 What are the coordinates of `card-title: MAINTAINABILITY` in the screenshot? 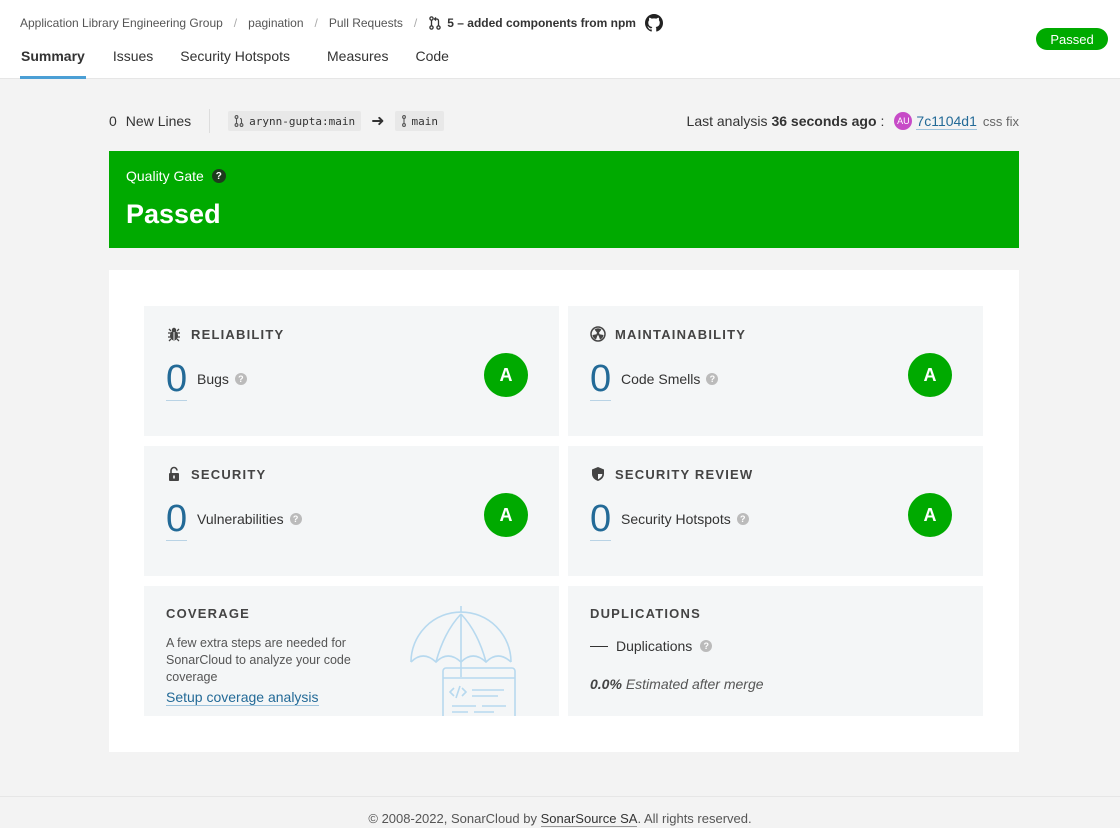 It's located at (668, 334).